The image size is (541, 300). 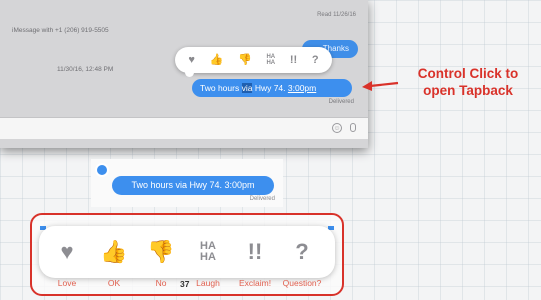 I want to click on legend-item-laugh: HA HA Laugh, so click(x=208, y=257).